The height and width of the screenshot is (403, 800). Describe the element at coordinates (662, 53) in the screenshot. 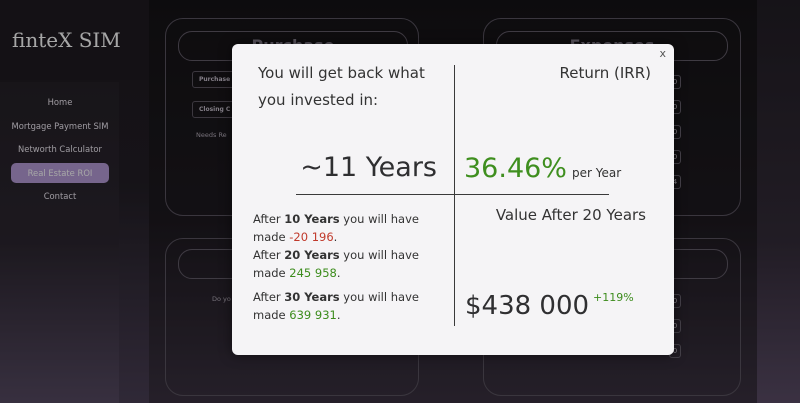

I see `close-icon: x` at that location.